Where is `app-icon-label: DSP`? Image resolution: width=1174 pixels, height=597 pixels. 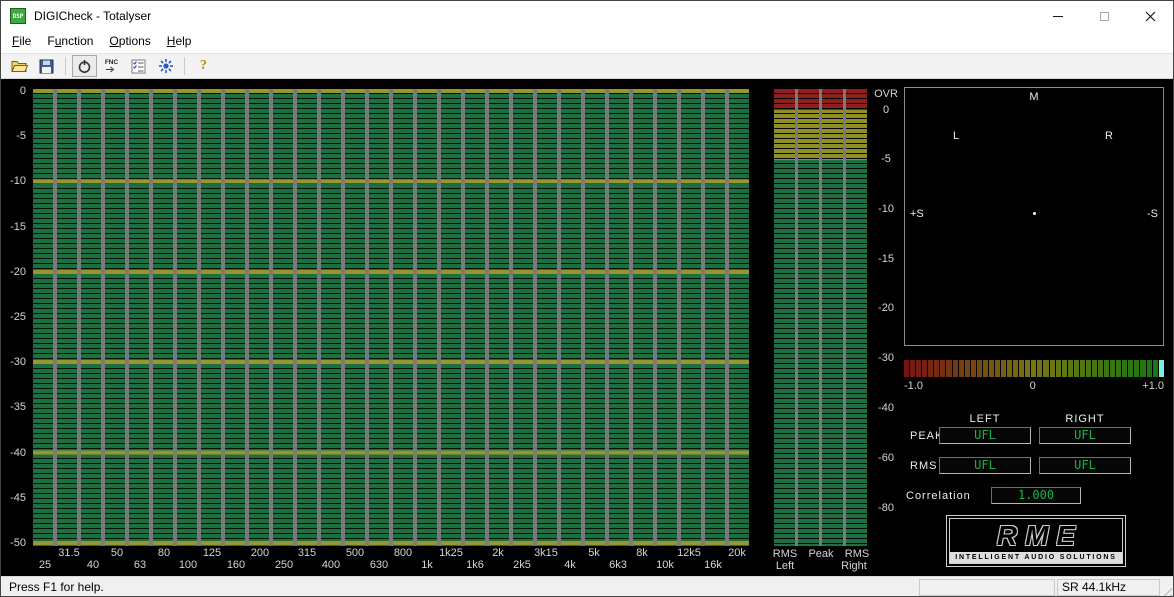 app-icon-label: DSP is located at coordinates (18, 16).